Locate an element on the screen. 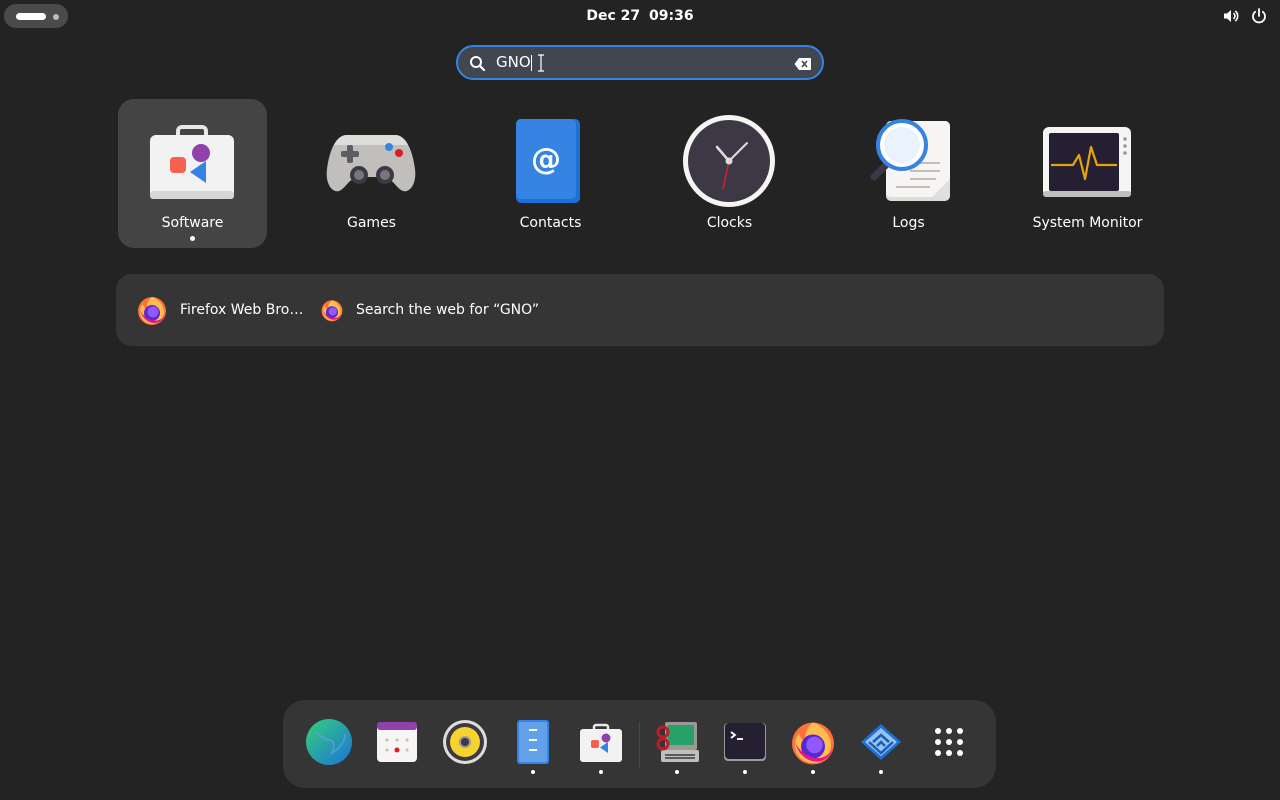 This screenshot has height=800, width=1280. dock-files is located at coordinates (533, 744).